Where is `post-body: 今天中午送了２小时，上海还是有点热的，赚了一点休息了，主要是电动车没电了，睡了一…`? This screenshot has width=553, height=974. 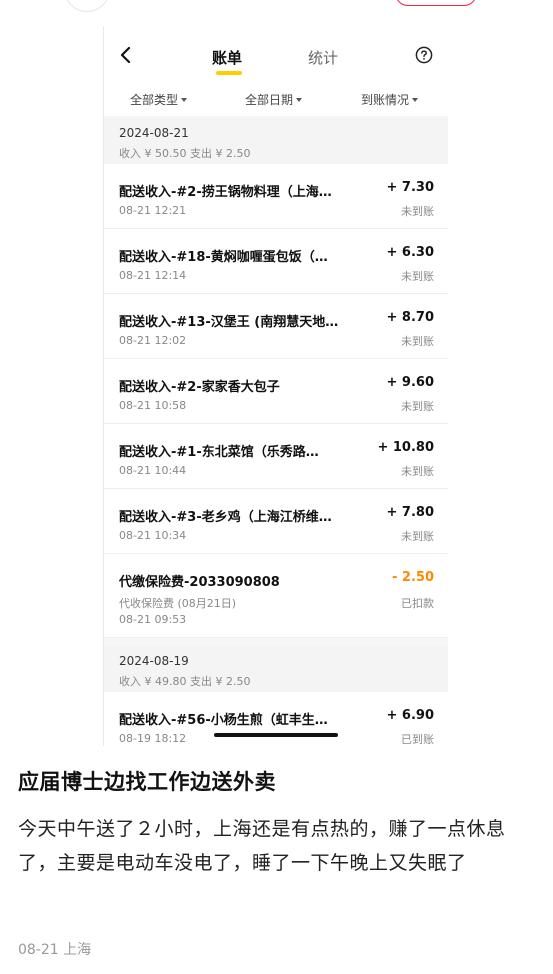 post-body: 今天中午送了２小时，上海还是有点热的，赚了一点休息了，主要是电动车没电了，睡了一… is located at coordinates (262, 846).